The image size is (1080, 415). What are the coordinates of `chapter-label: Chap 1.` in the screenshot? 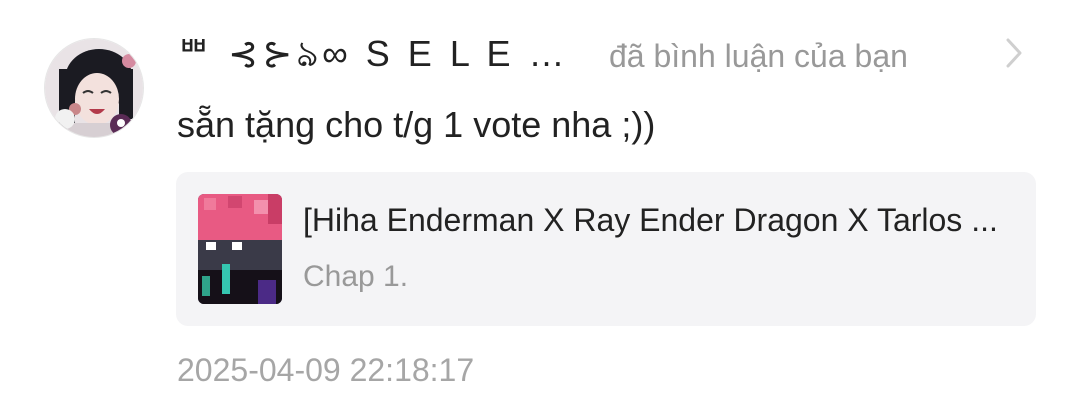 It's located at (356, 276).